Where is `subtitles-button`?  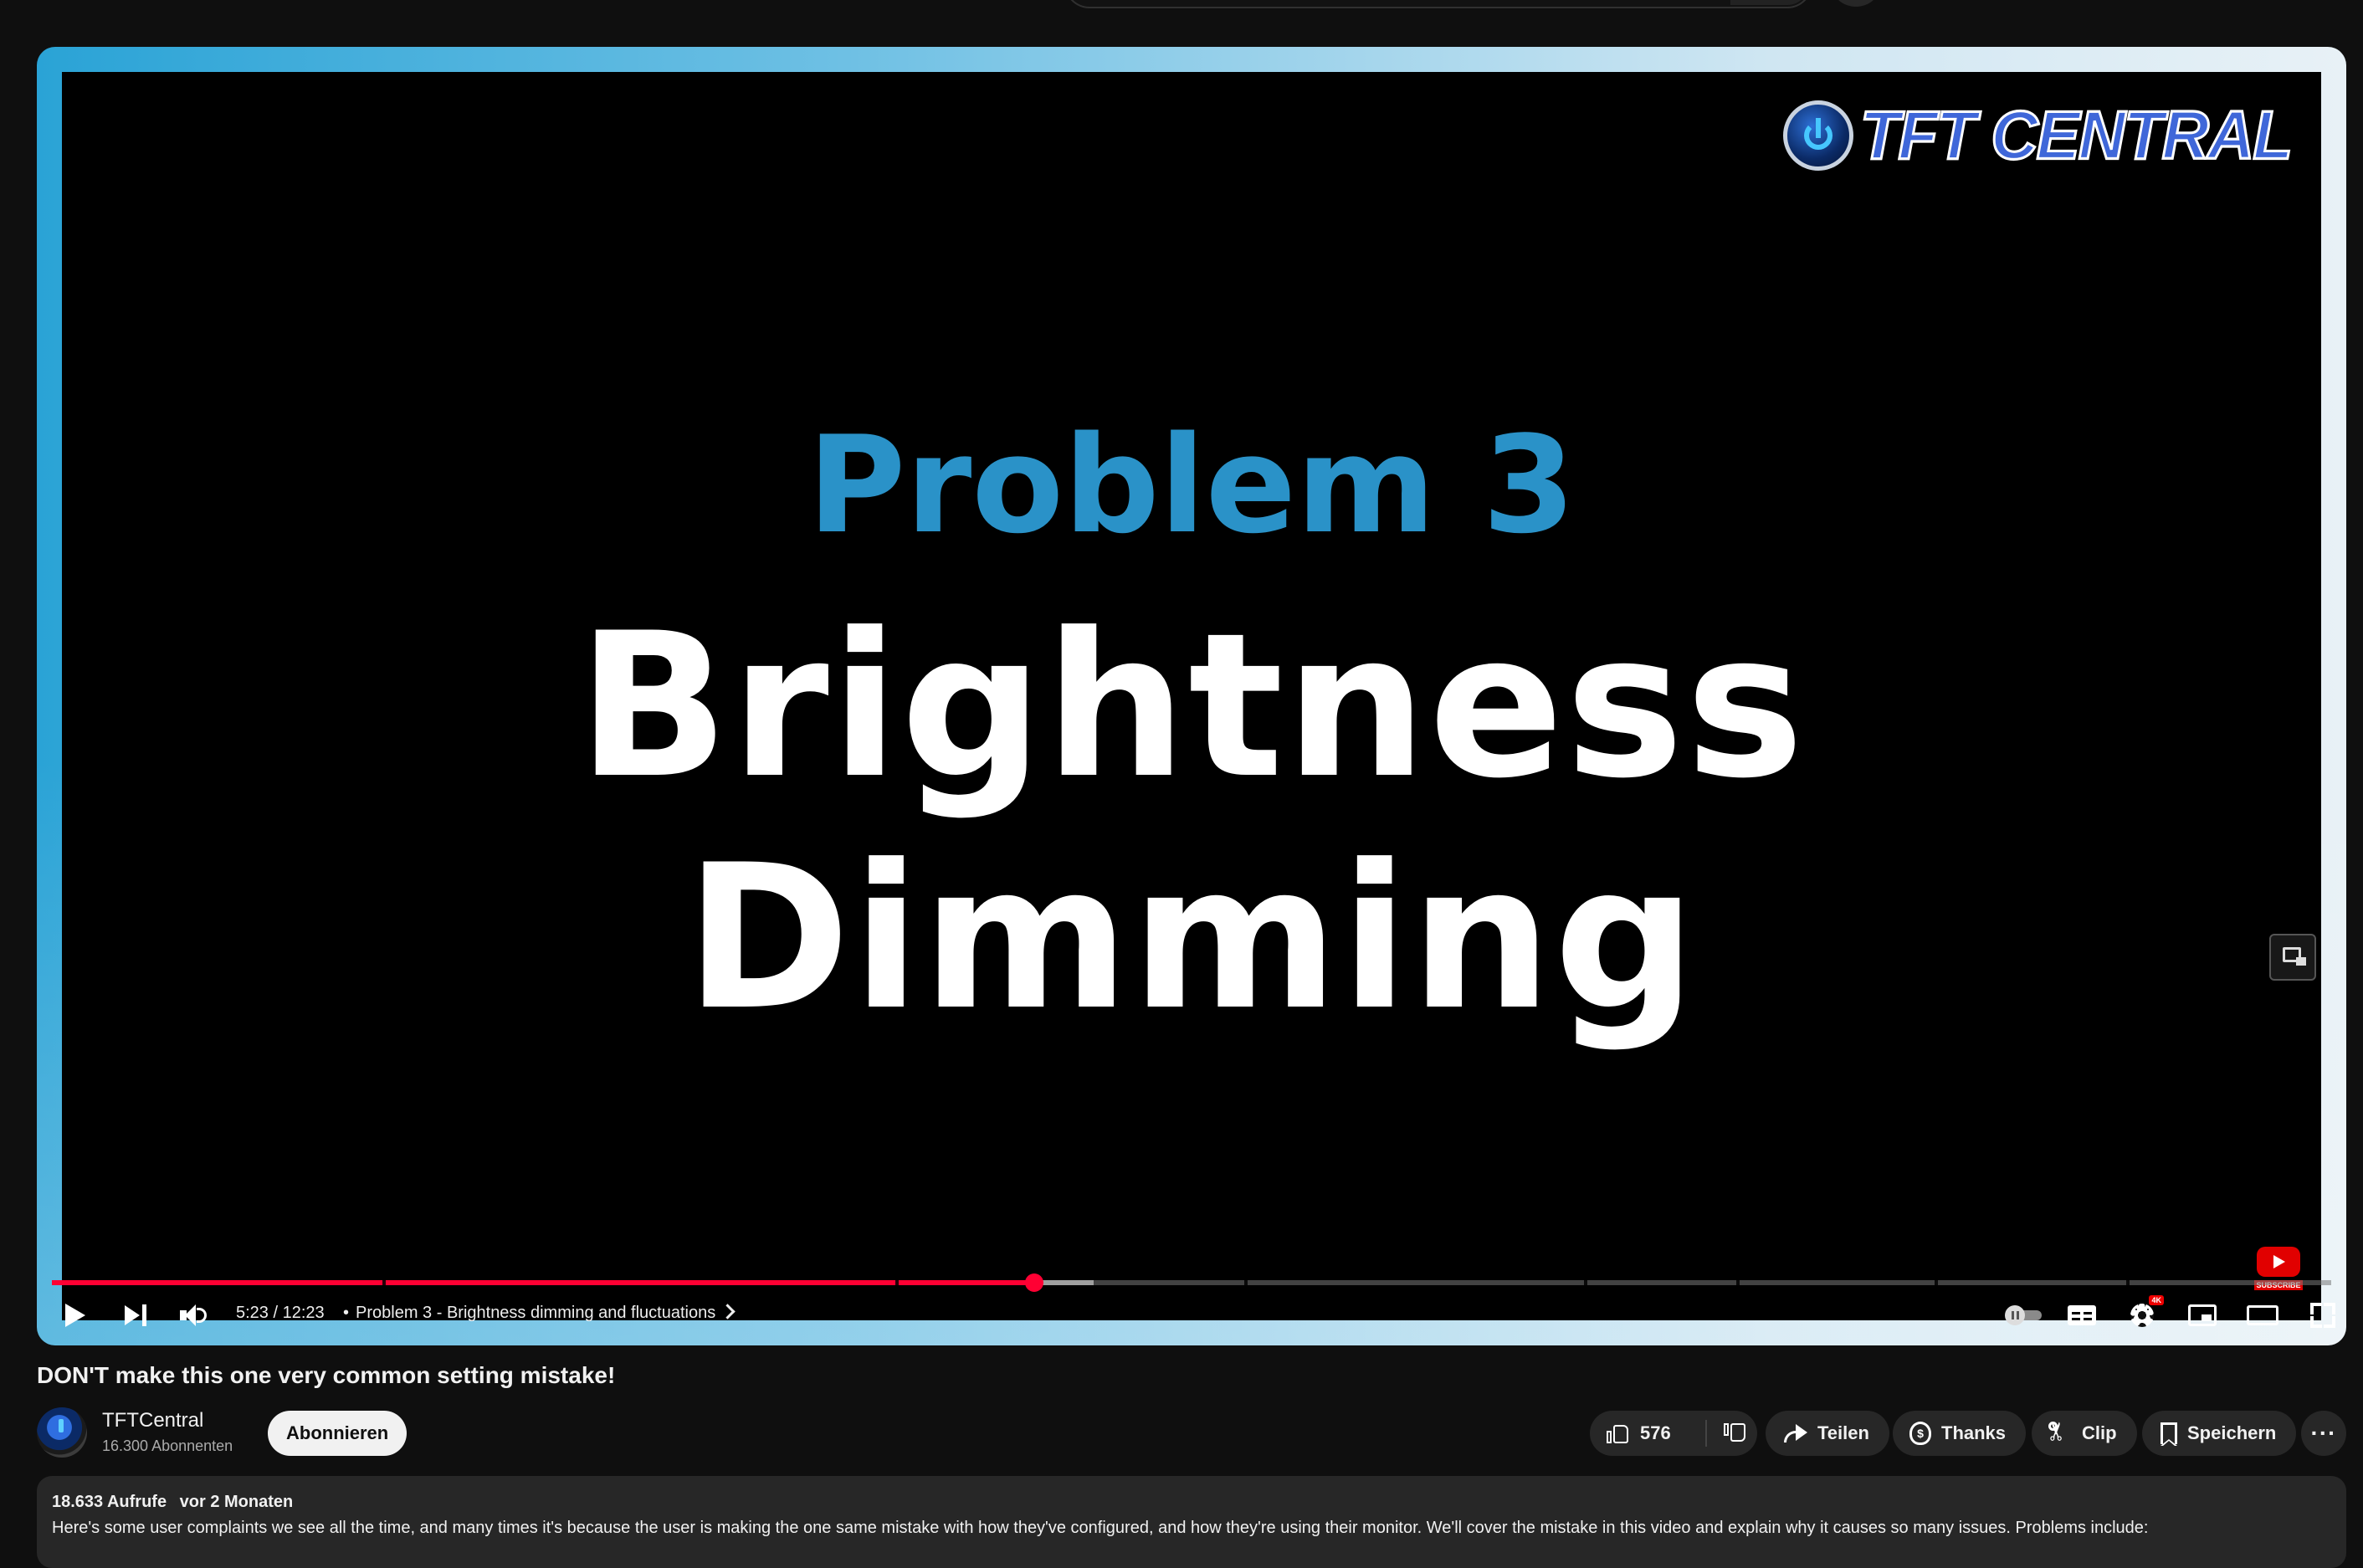 subtitles-button is located at coordinates (2082, 1315).